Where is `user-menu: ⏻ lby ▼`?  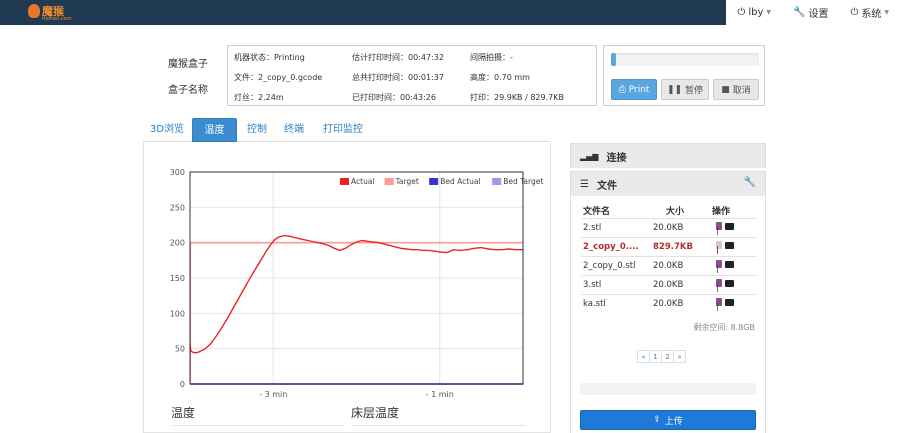 user-menu: ⏻ lby ▼ is located at coordinates (754, 12).